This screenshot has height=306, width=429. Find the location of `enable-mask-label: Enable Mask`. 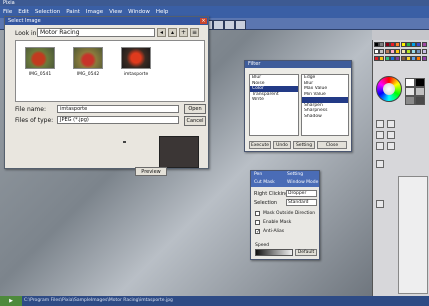

enable-mask-label: Enable Mask is located at coordinates (277, 222).